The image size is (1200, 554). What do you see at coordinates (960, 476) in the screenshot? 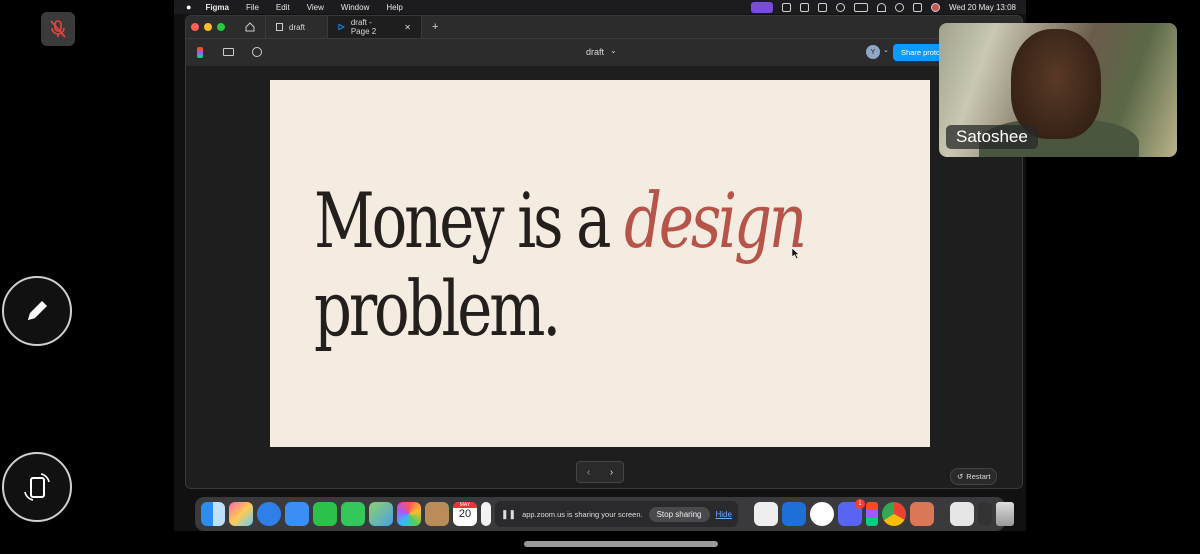
I see `restart-icon: ↺` at bounding box center [960, 476].